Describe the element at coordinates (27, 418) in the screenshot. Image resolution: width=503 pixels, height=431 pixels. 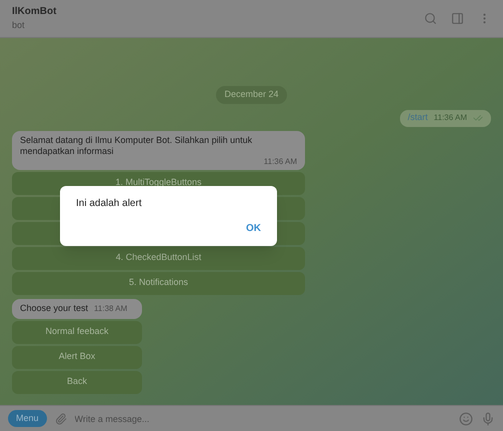
I see `menu-button: Menu` at that location.